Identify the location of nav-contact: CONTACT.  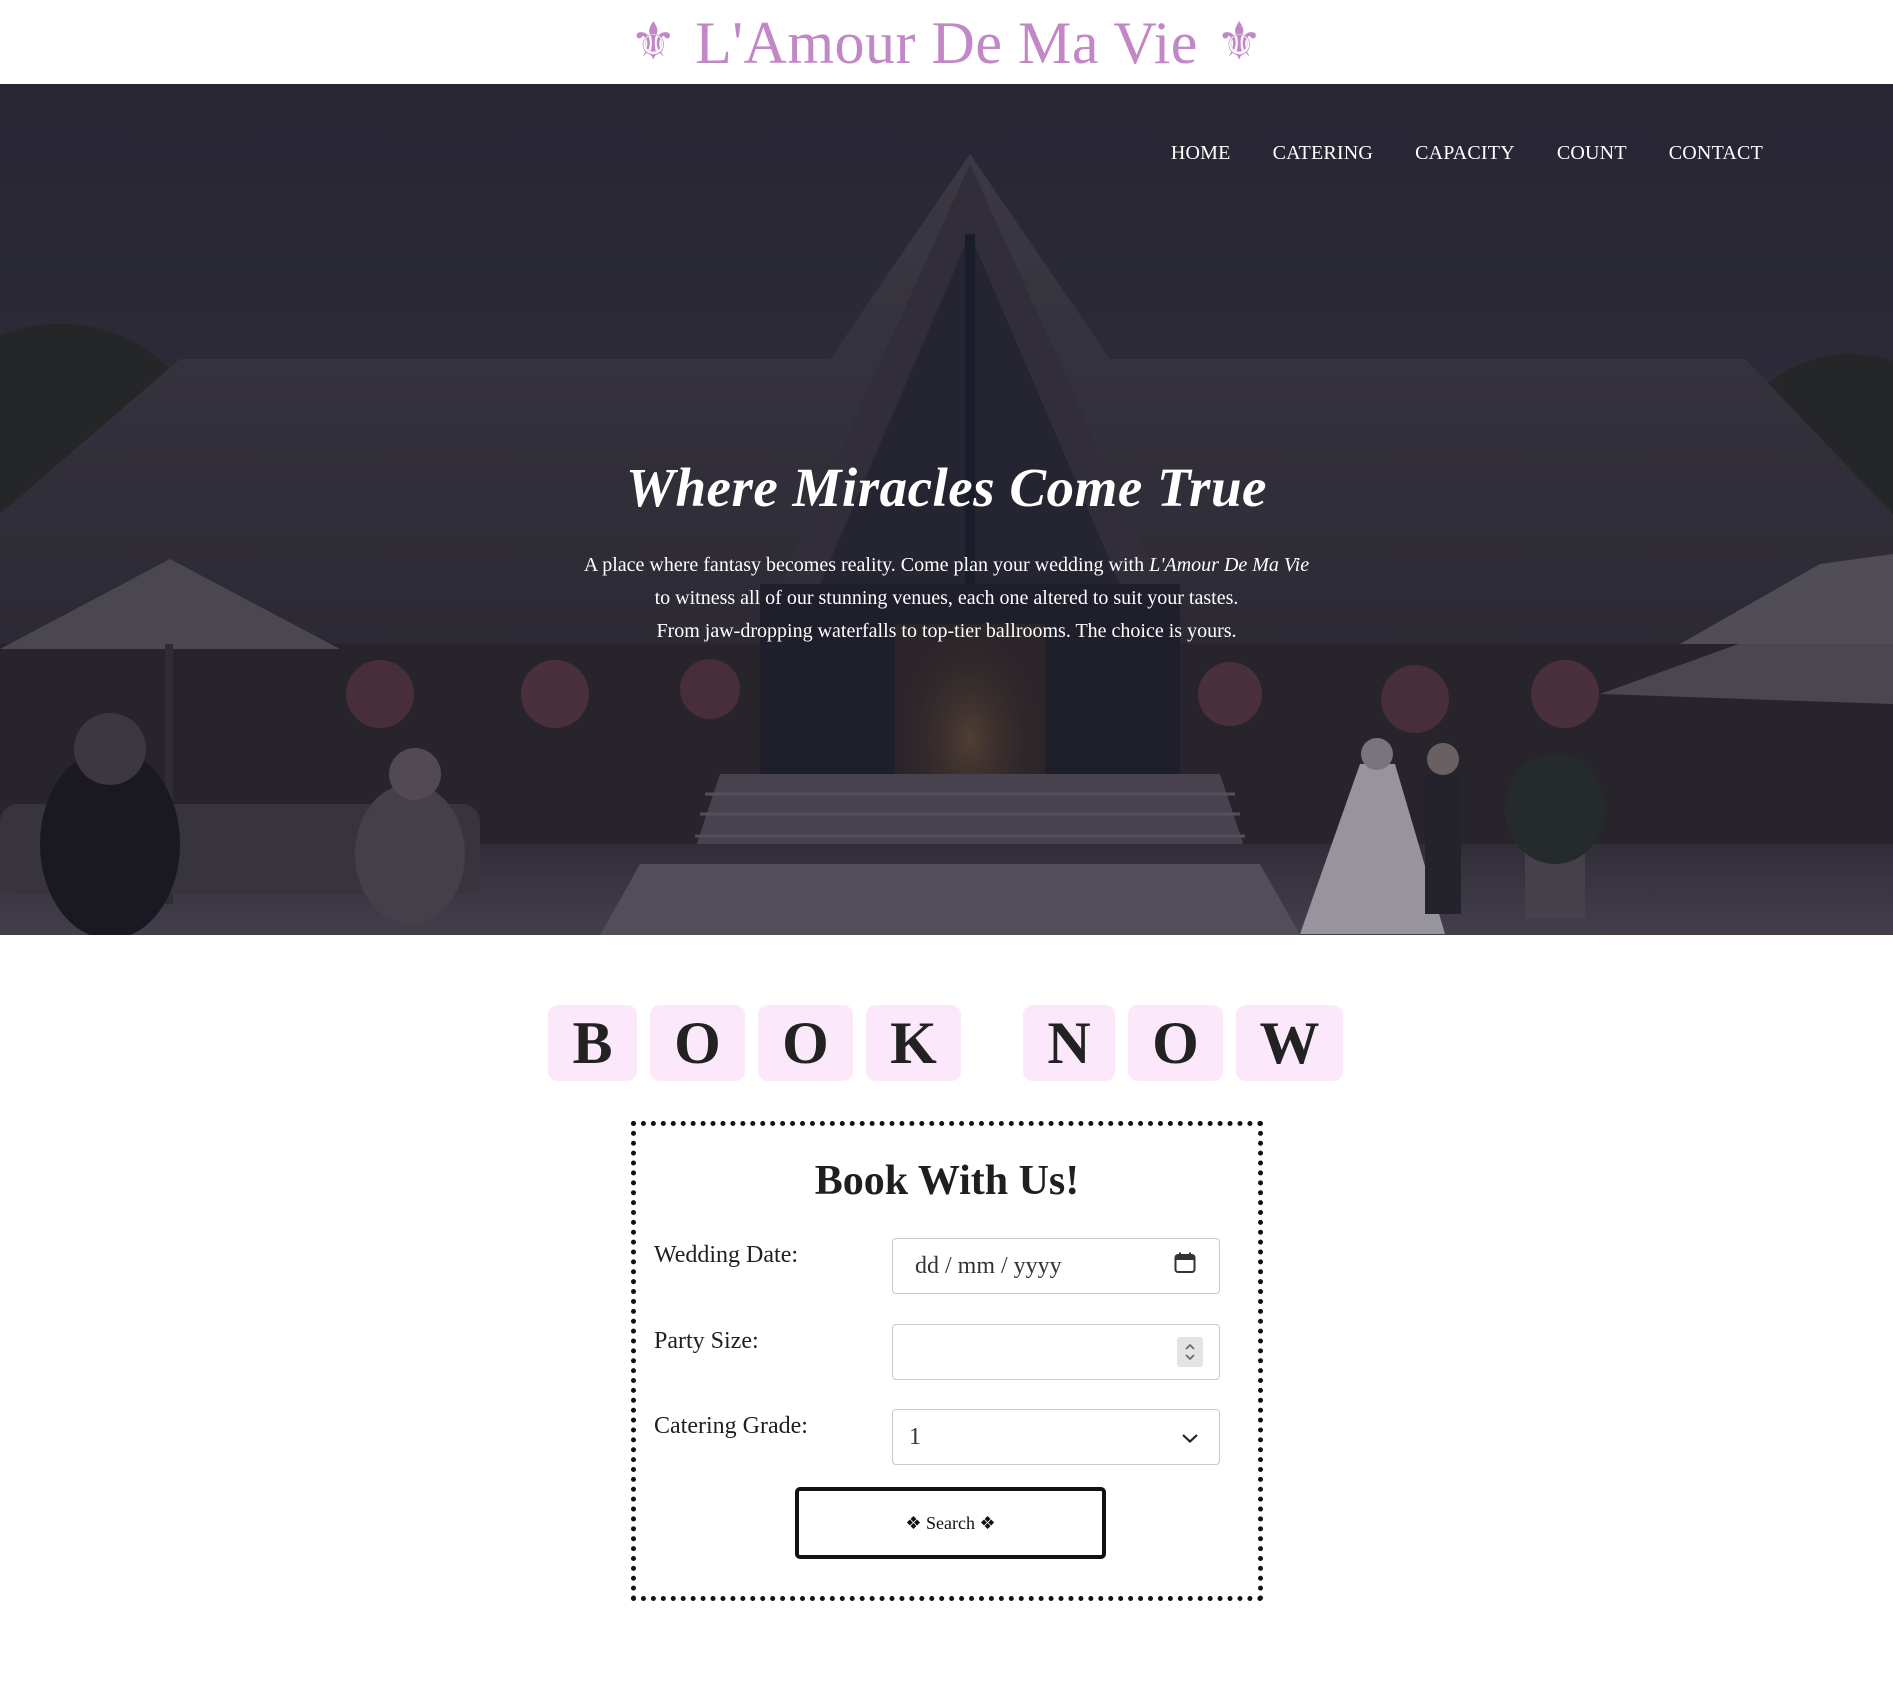
(1716, 153).